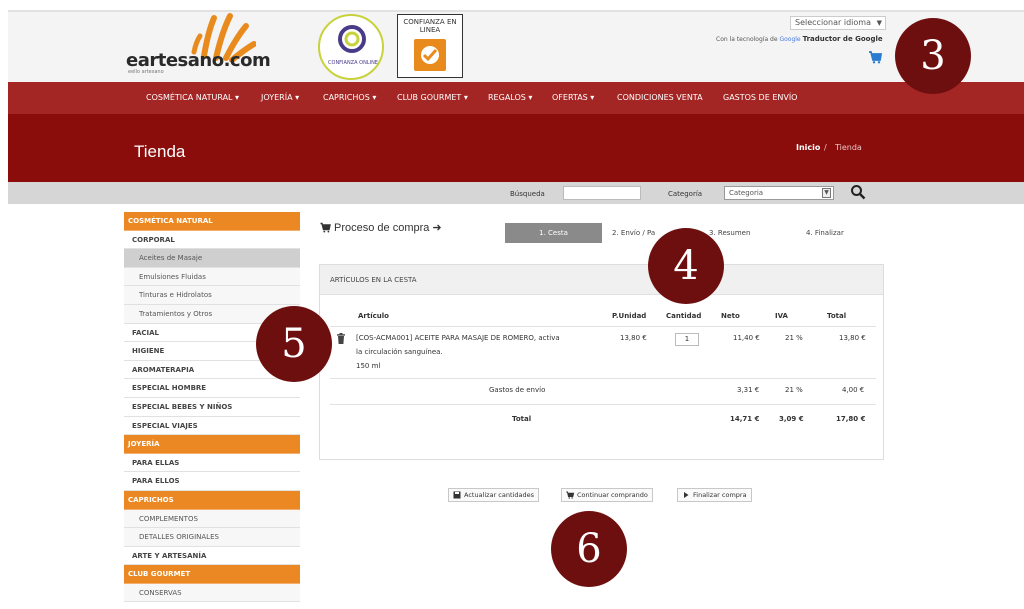 The width and height of the screenshot is (1024, 609). What do you see at coordinates (794, 390) in the screenshot?
I see `shipping-vat: 21 %` at bounding box center [794, 390].